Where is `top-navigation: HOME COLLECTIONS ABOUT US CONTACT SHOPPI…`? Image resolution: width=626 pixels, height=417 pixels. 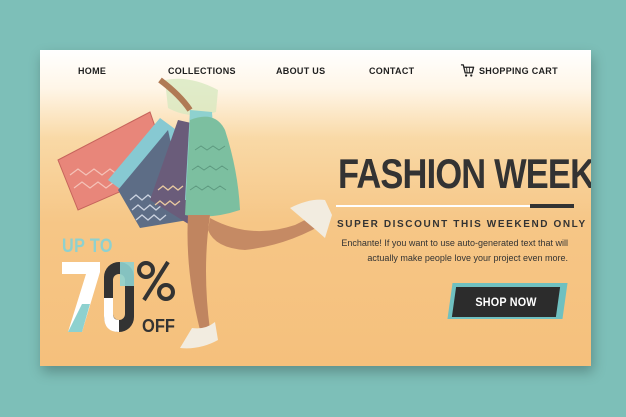
top-navigation: HOME COLLECTIONS ABOUT US CONTACT SHOPPI… is located at coordinates (315, 72).